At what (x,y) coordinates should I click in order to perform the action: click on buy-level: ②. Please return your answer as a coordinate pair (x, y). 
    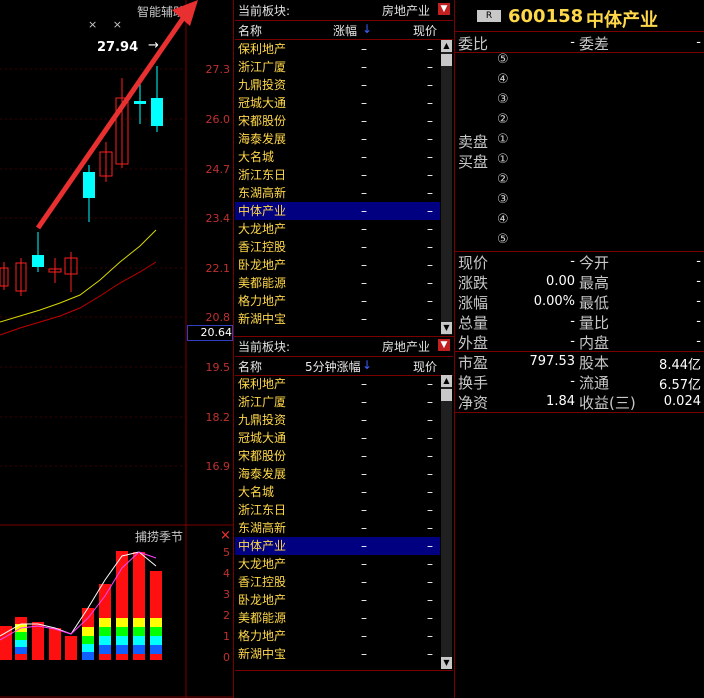
    Looking at the image, I should click on (503, 179).